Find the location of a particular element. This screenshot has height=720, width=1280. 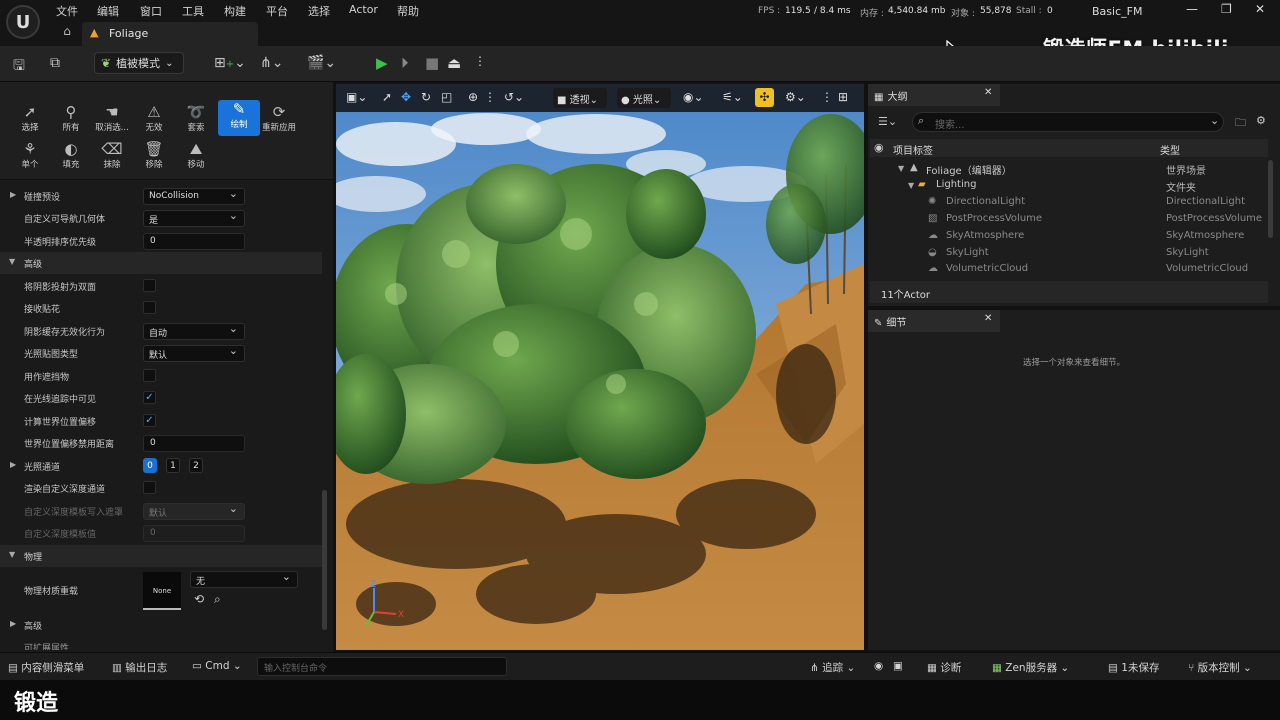

wpo-disable-distance-input: 0 is located at coordinates (194, 443).